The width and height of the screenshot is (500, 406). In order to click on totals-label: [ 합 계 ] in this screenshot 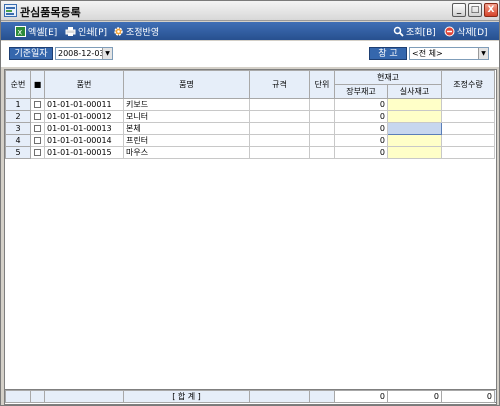, I will do `click(186, 396)`.